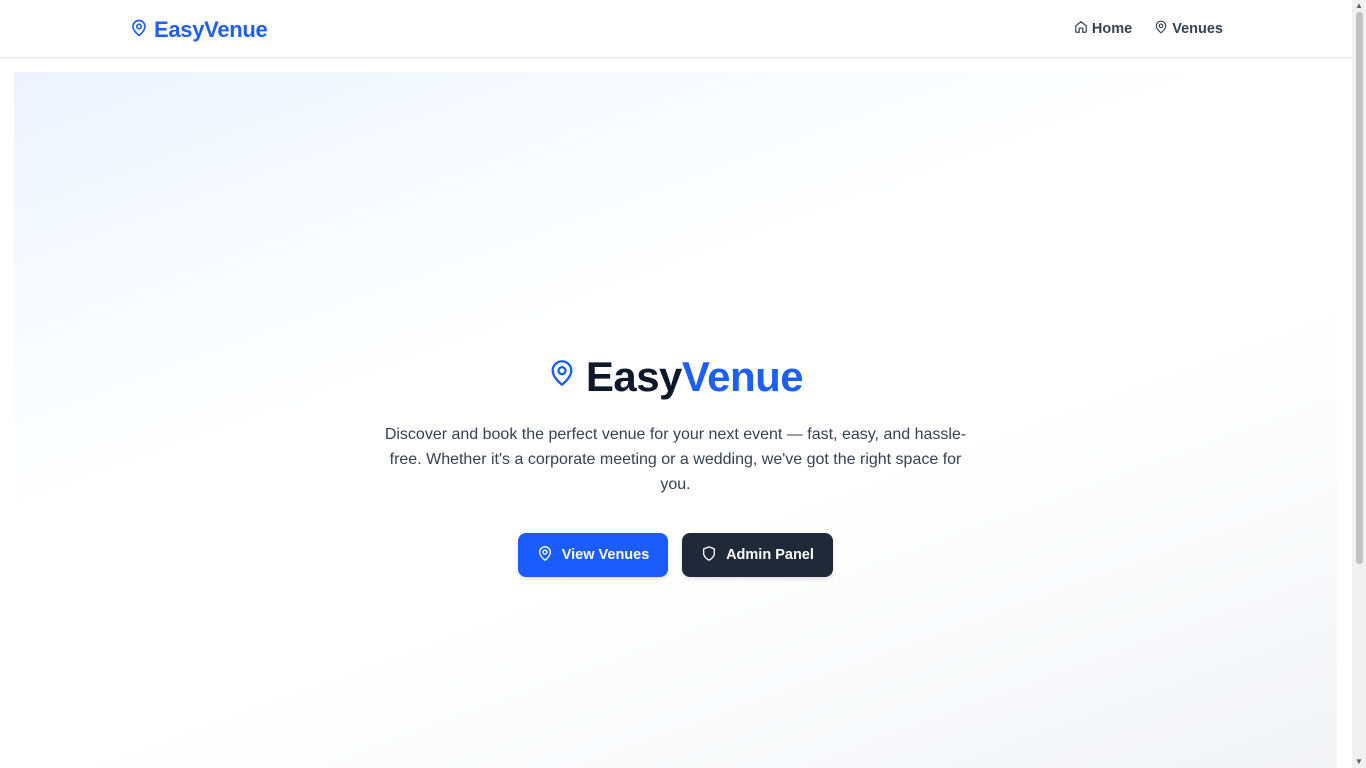 The height and width of the screenshot is (768, 1366). Describe the element at coordinates (1359, 6) in the screenshot. I see `scroll-up-icon: ▲` at that location.